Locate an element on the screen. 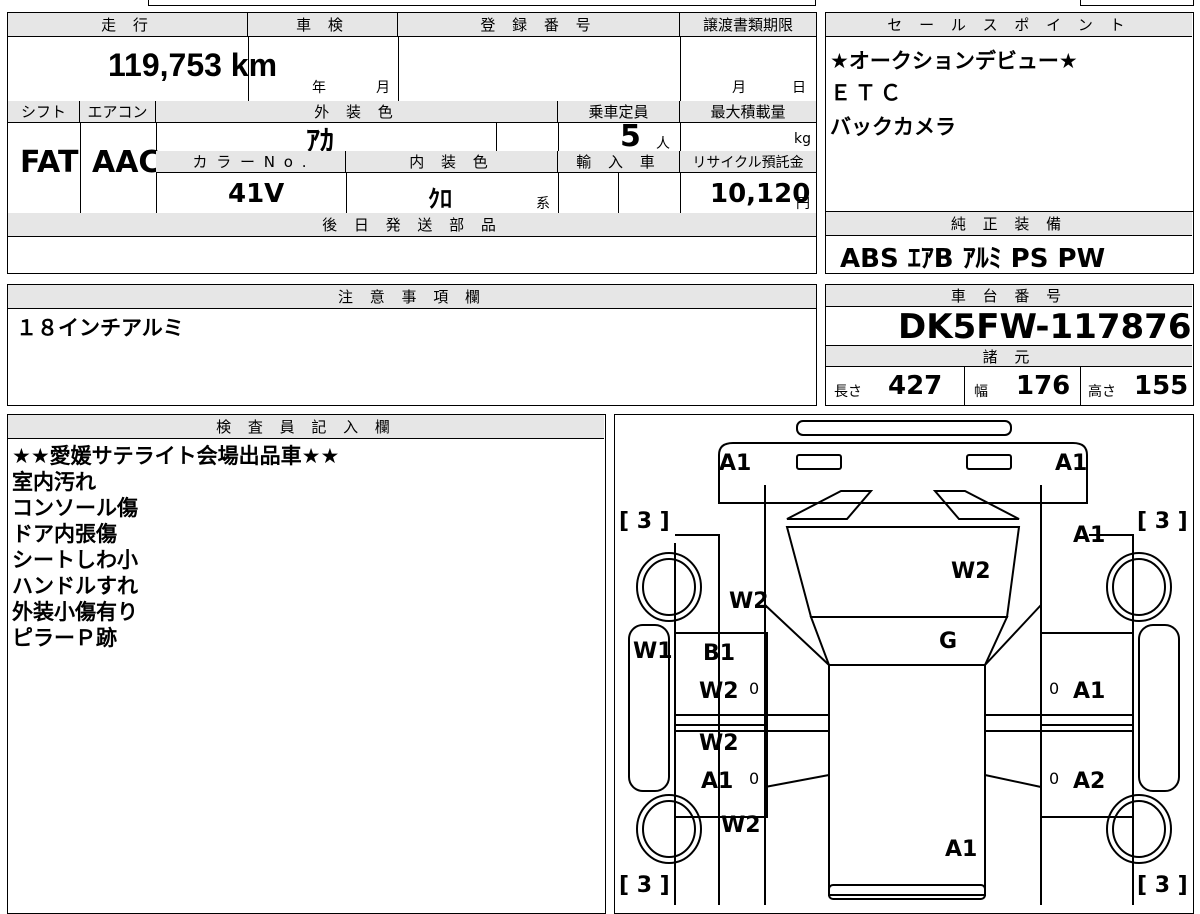 The image size is (1200, 914). sales-point-line: ＥＴＣ is located at coordinates (867, 93).